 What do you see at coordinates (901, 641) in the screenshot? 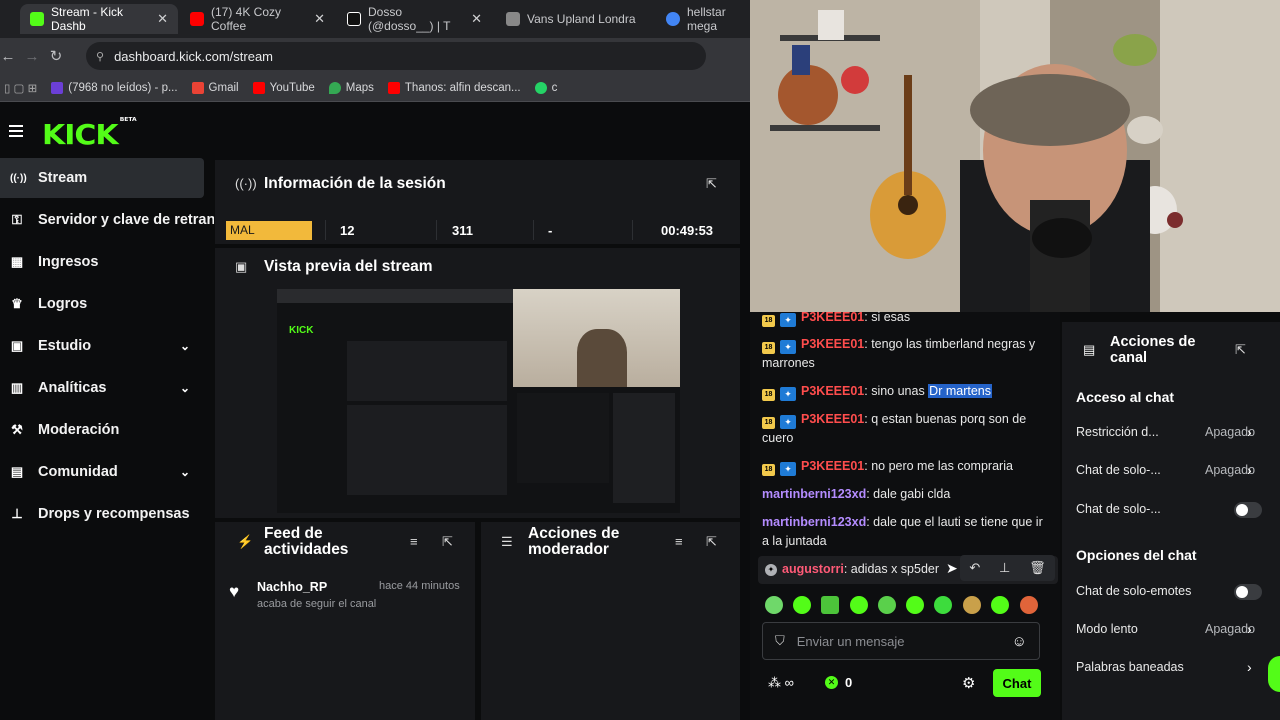
I see `chat-input: ⛉ Enviar un mensaje ☺` at bounding box center [901, 641].